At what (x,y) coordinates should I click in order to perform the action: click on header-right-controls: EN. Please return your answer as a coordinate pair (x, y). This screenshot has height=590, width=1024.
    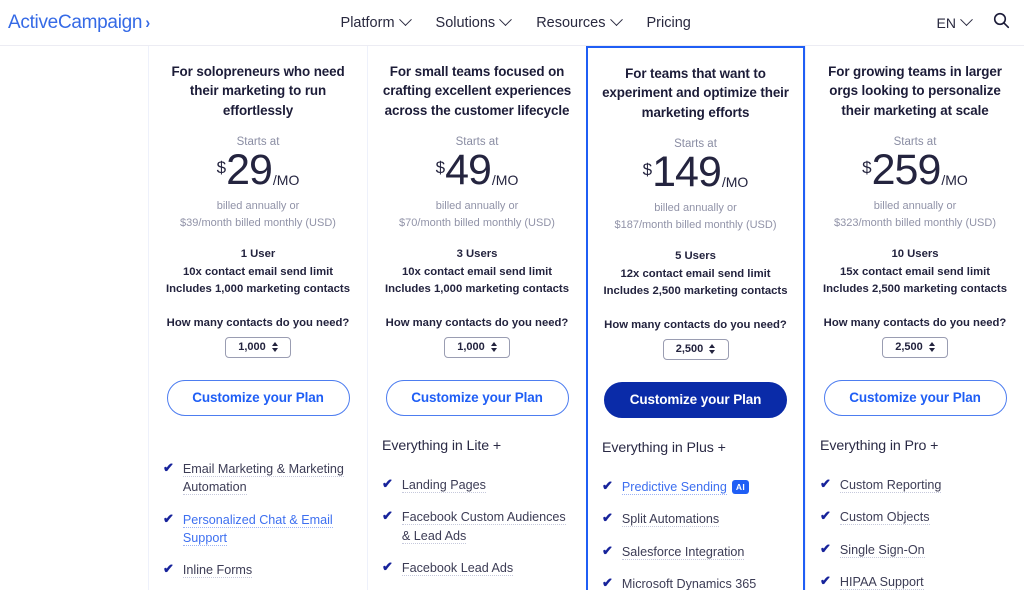
    Looking at the image, I should click on (973, 23).